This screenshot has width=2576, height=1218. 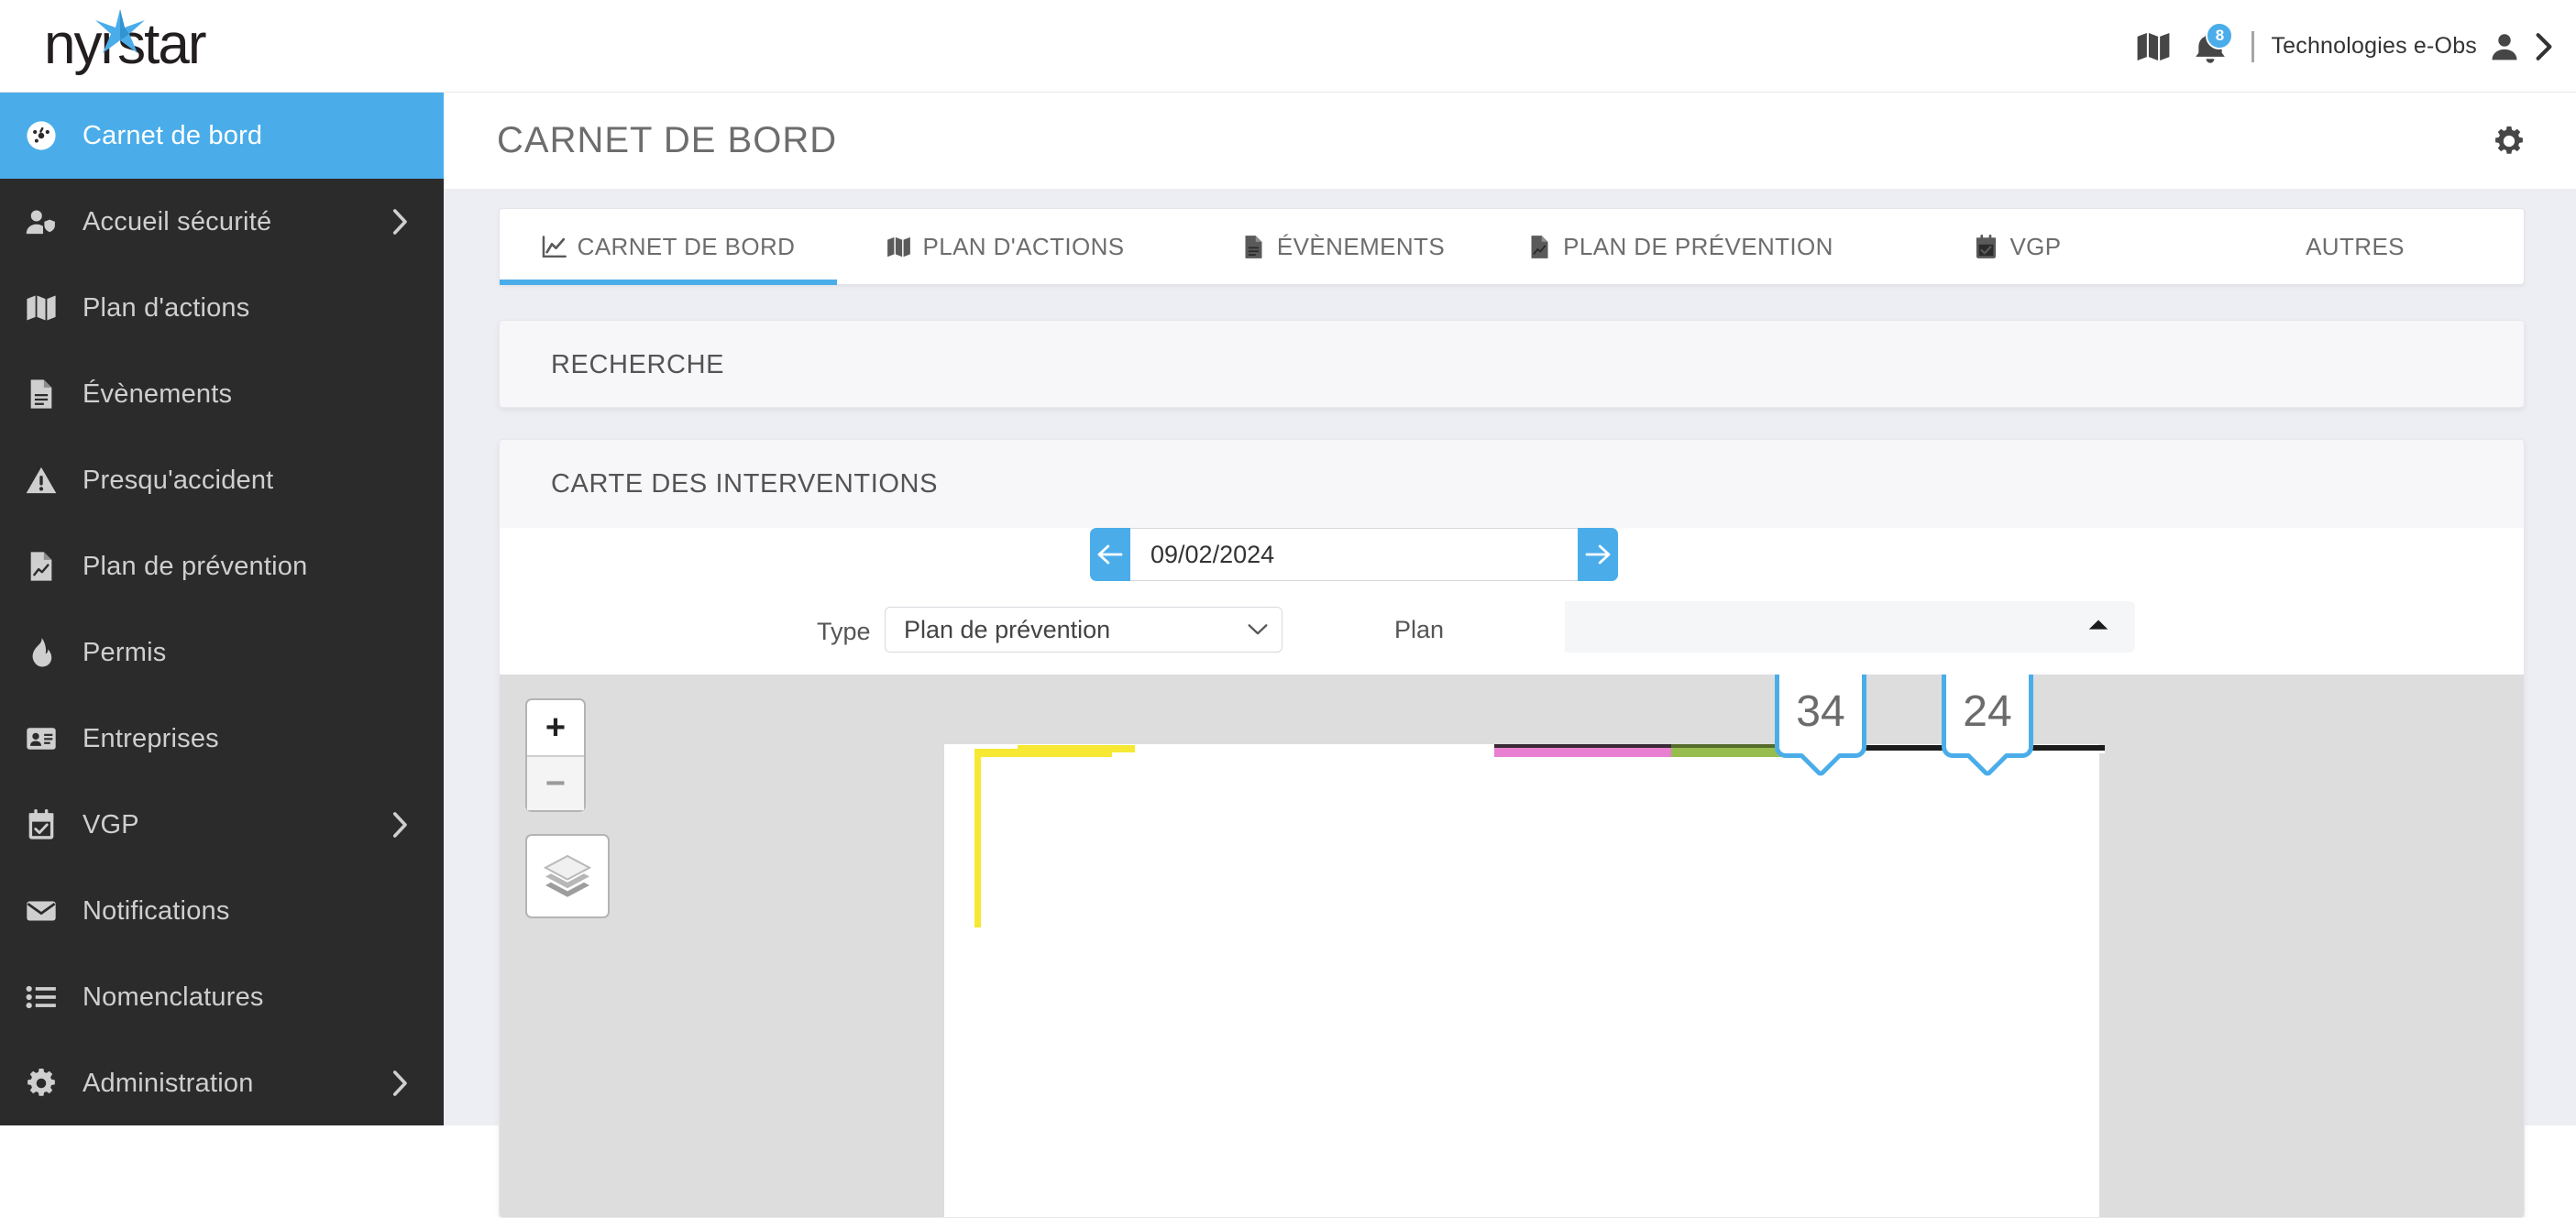 I want to click on tab-label: PLAN DE PRÉVENTION, so click(x=1698, y=246).